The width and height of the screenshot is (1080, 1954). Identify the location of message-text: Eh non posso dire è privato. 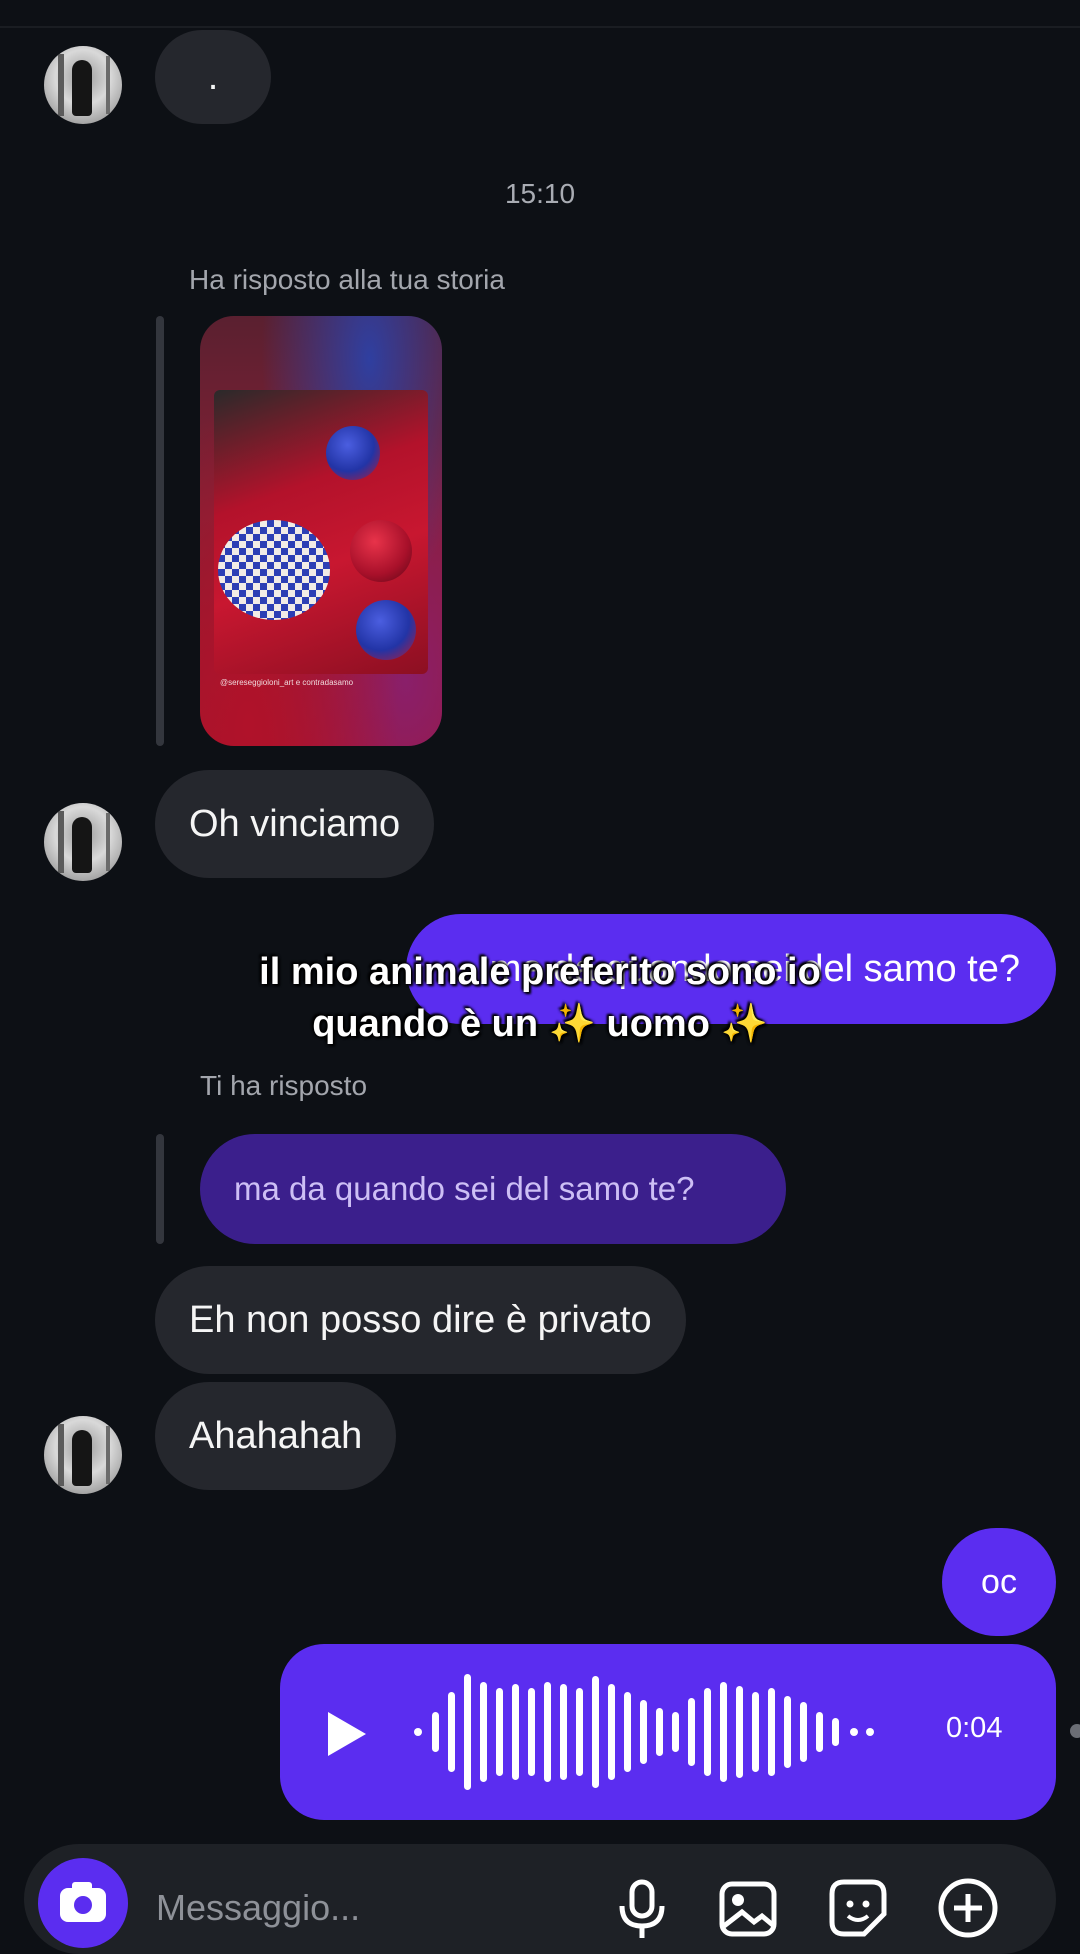
(420, 1319).